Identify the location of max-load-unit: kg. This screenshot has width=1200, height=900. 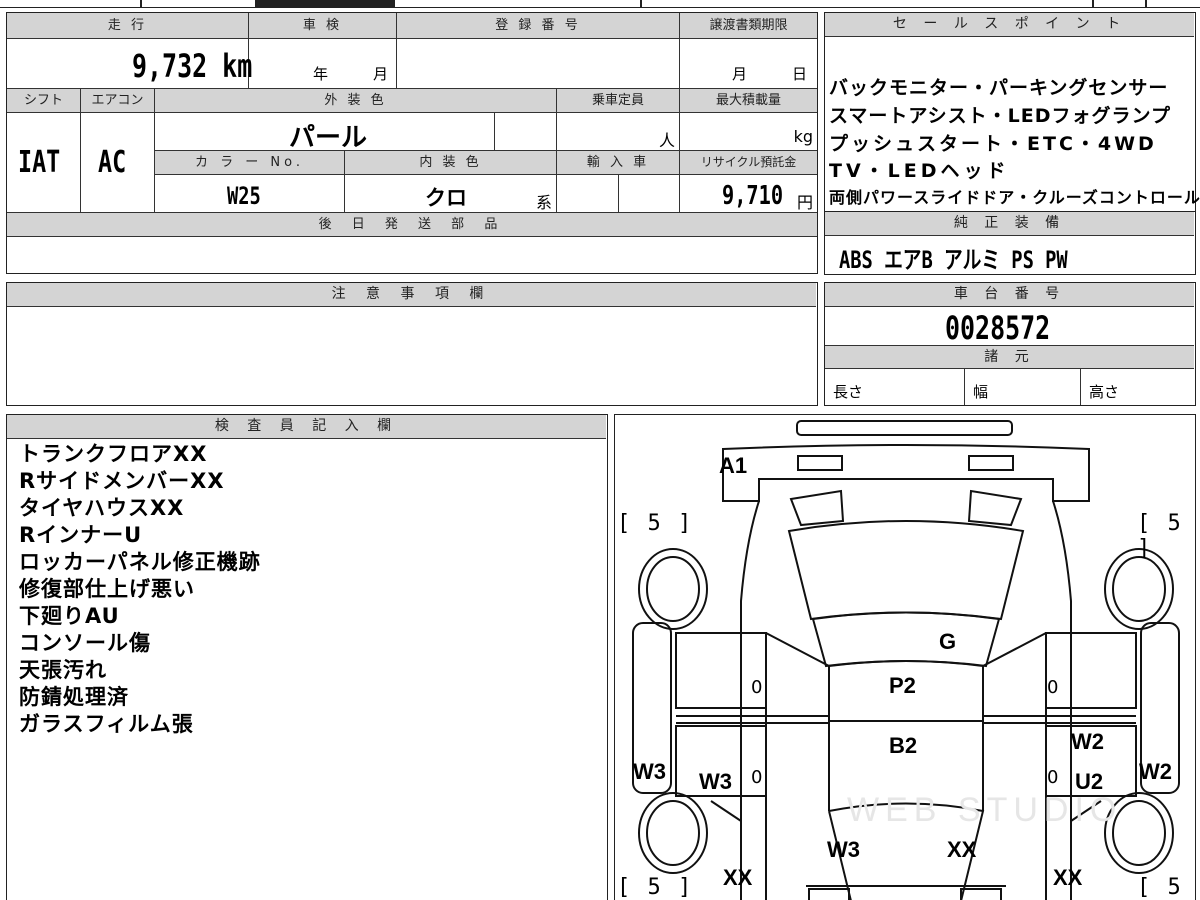
(803, 136).